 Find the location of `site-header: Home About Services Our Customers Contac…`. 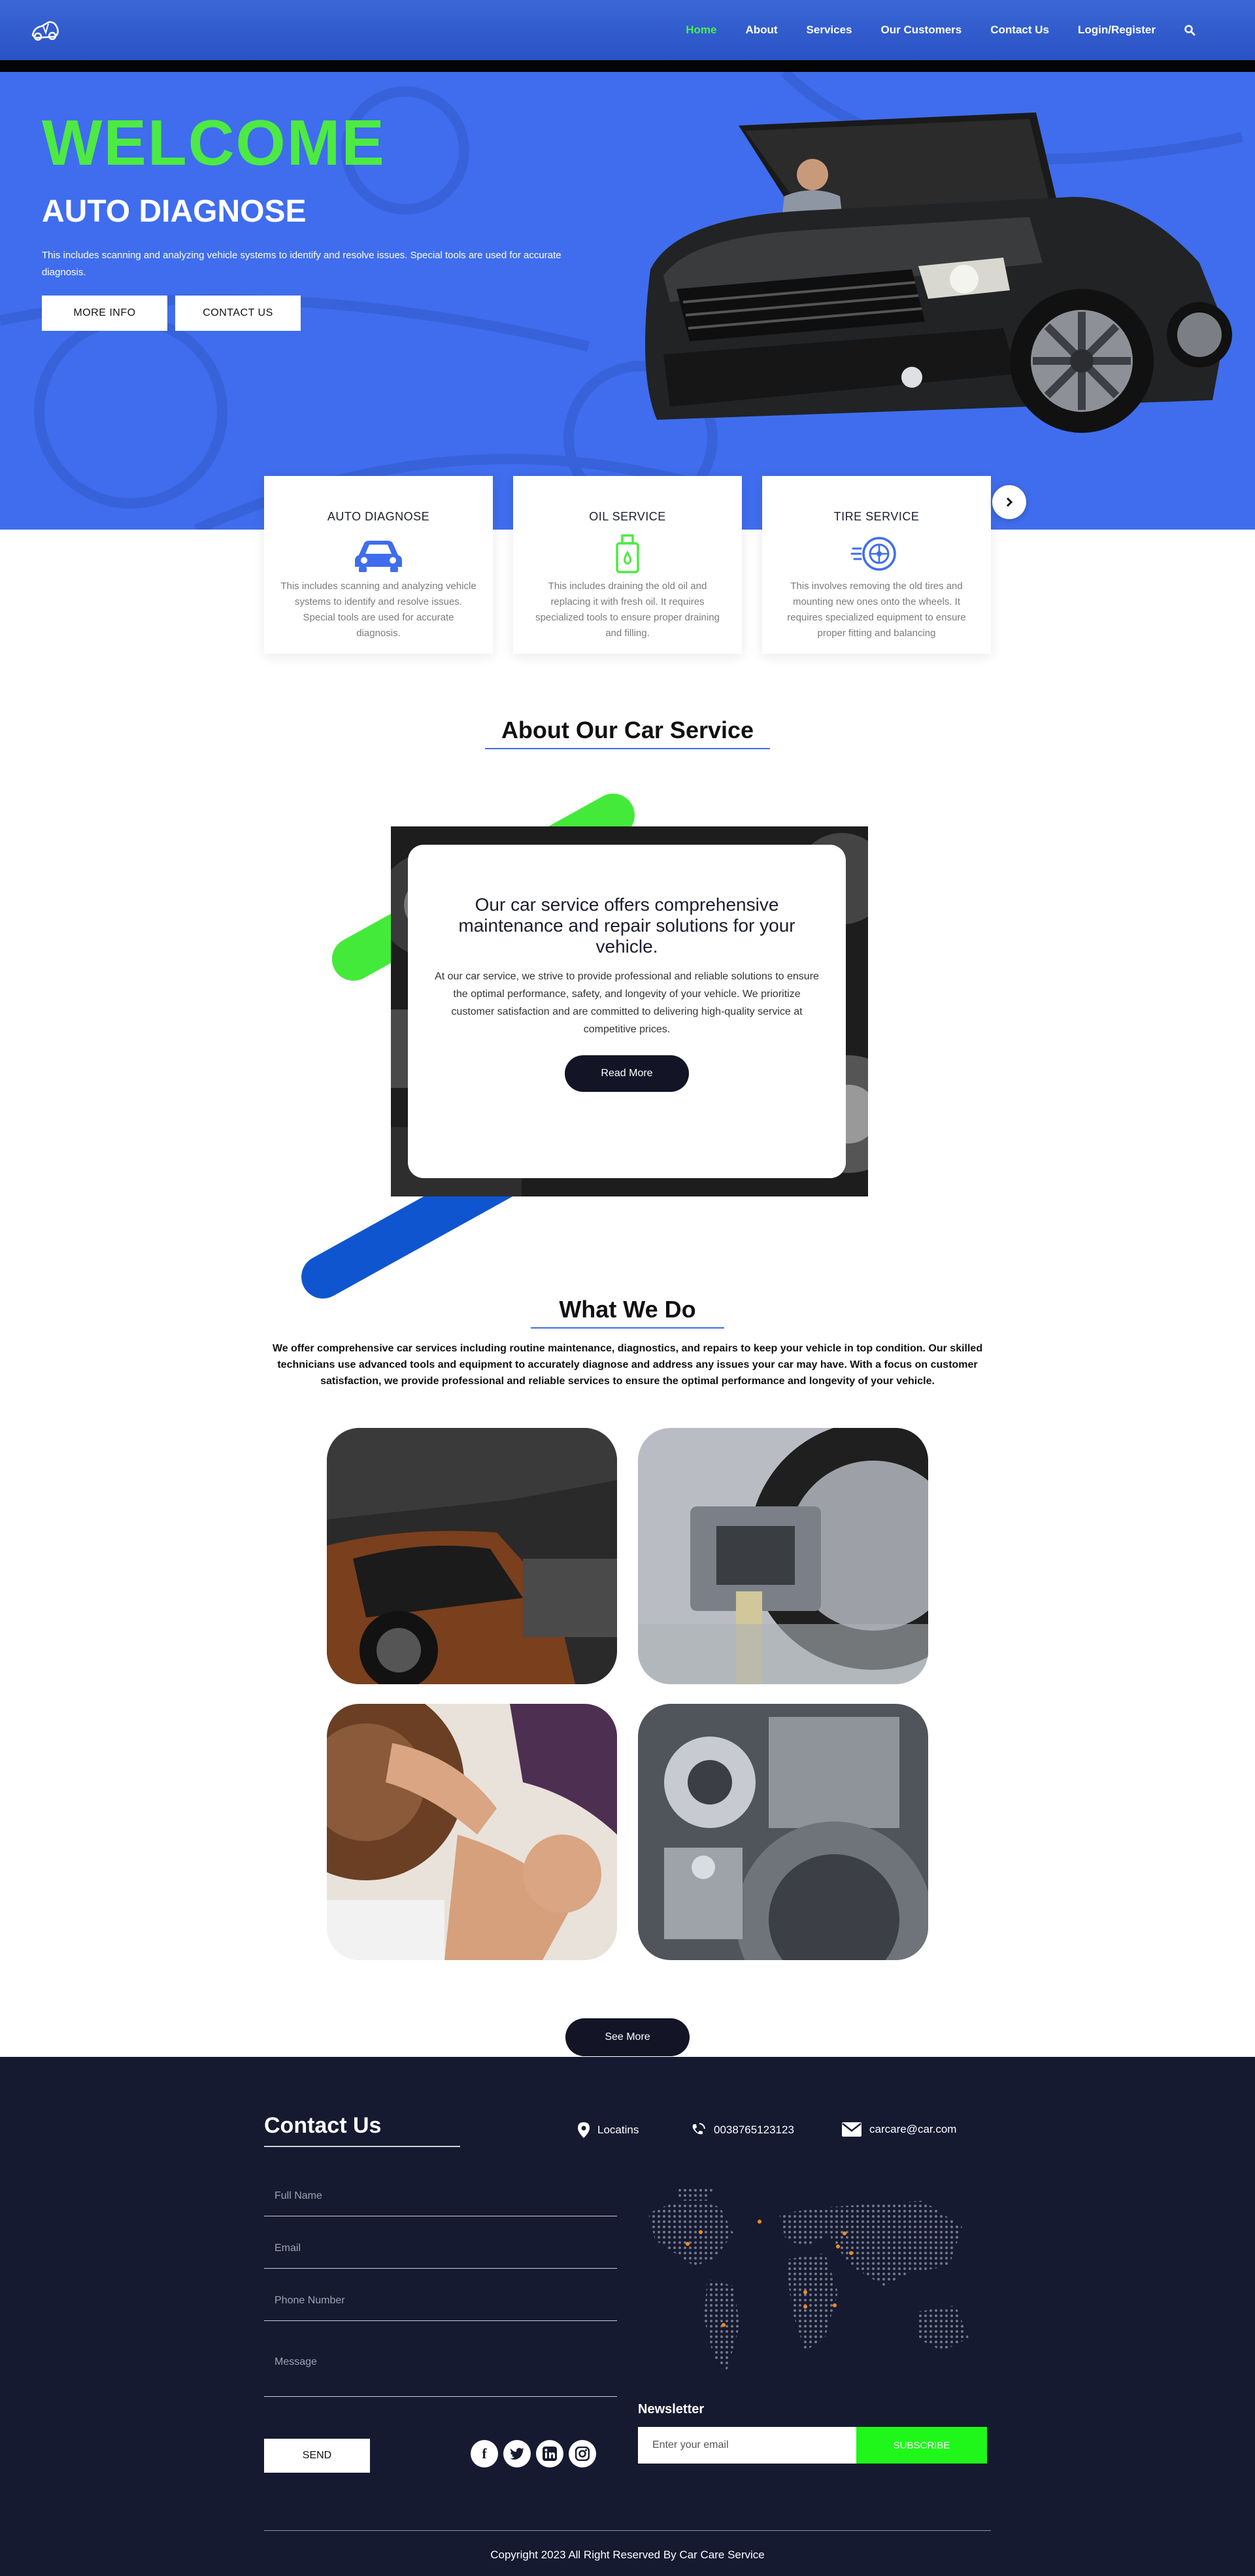

site-header: Home About Services Our Customers Contac… is located at coordinates (627, 30).